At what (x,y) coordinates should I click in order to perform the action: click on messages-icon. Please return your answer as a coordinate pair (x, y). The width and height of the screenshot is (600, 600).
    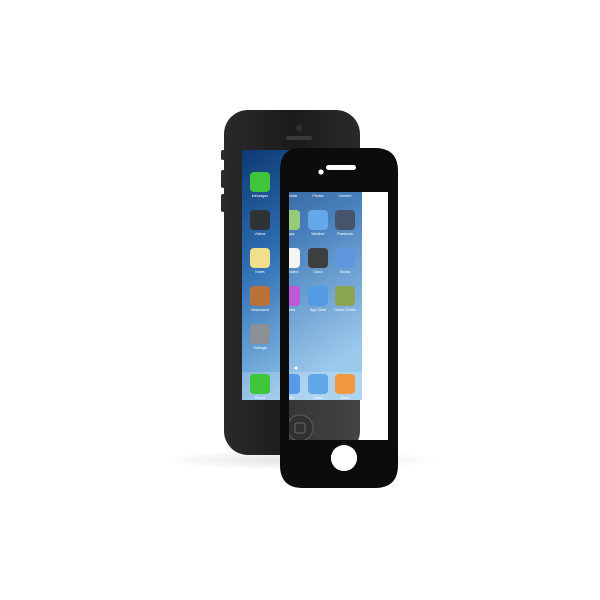
    Looking at the image, I should click on (260, 182).